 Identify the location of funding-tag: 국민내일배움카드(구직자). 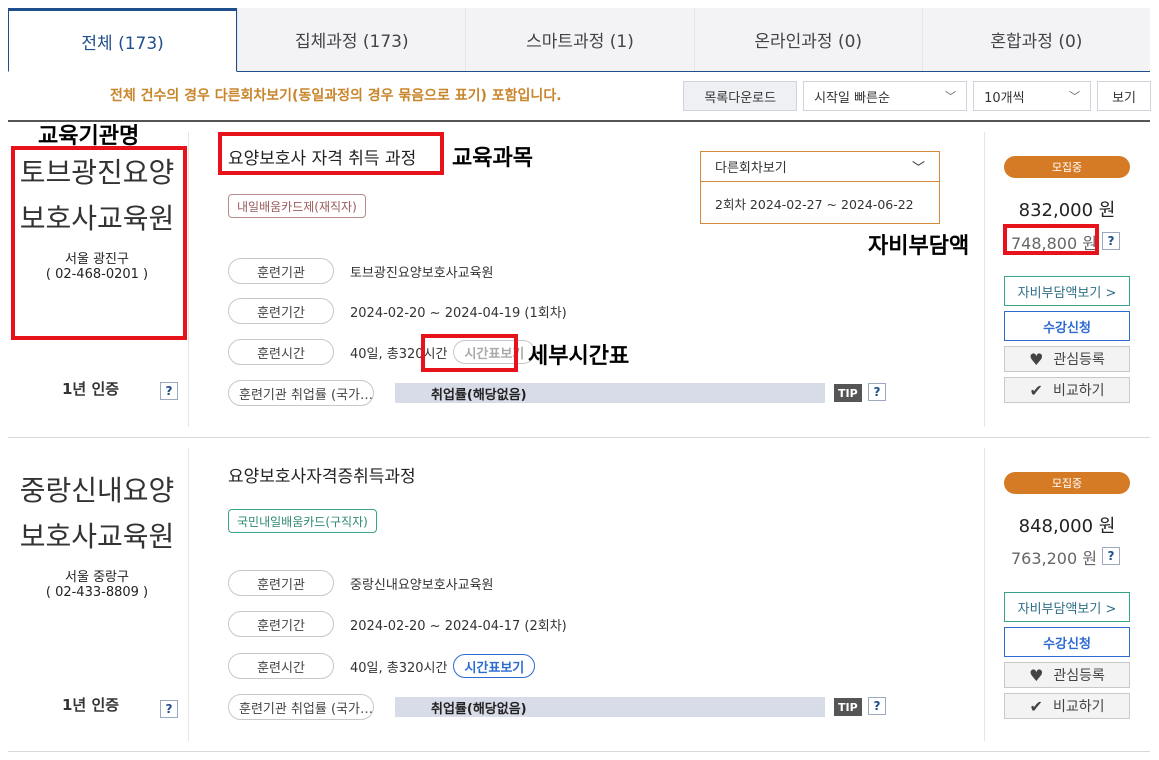
(302, 521).